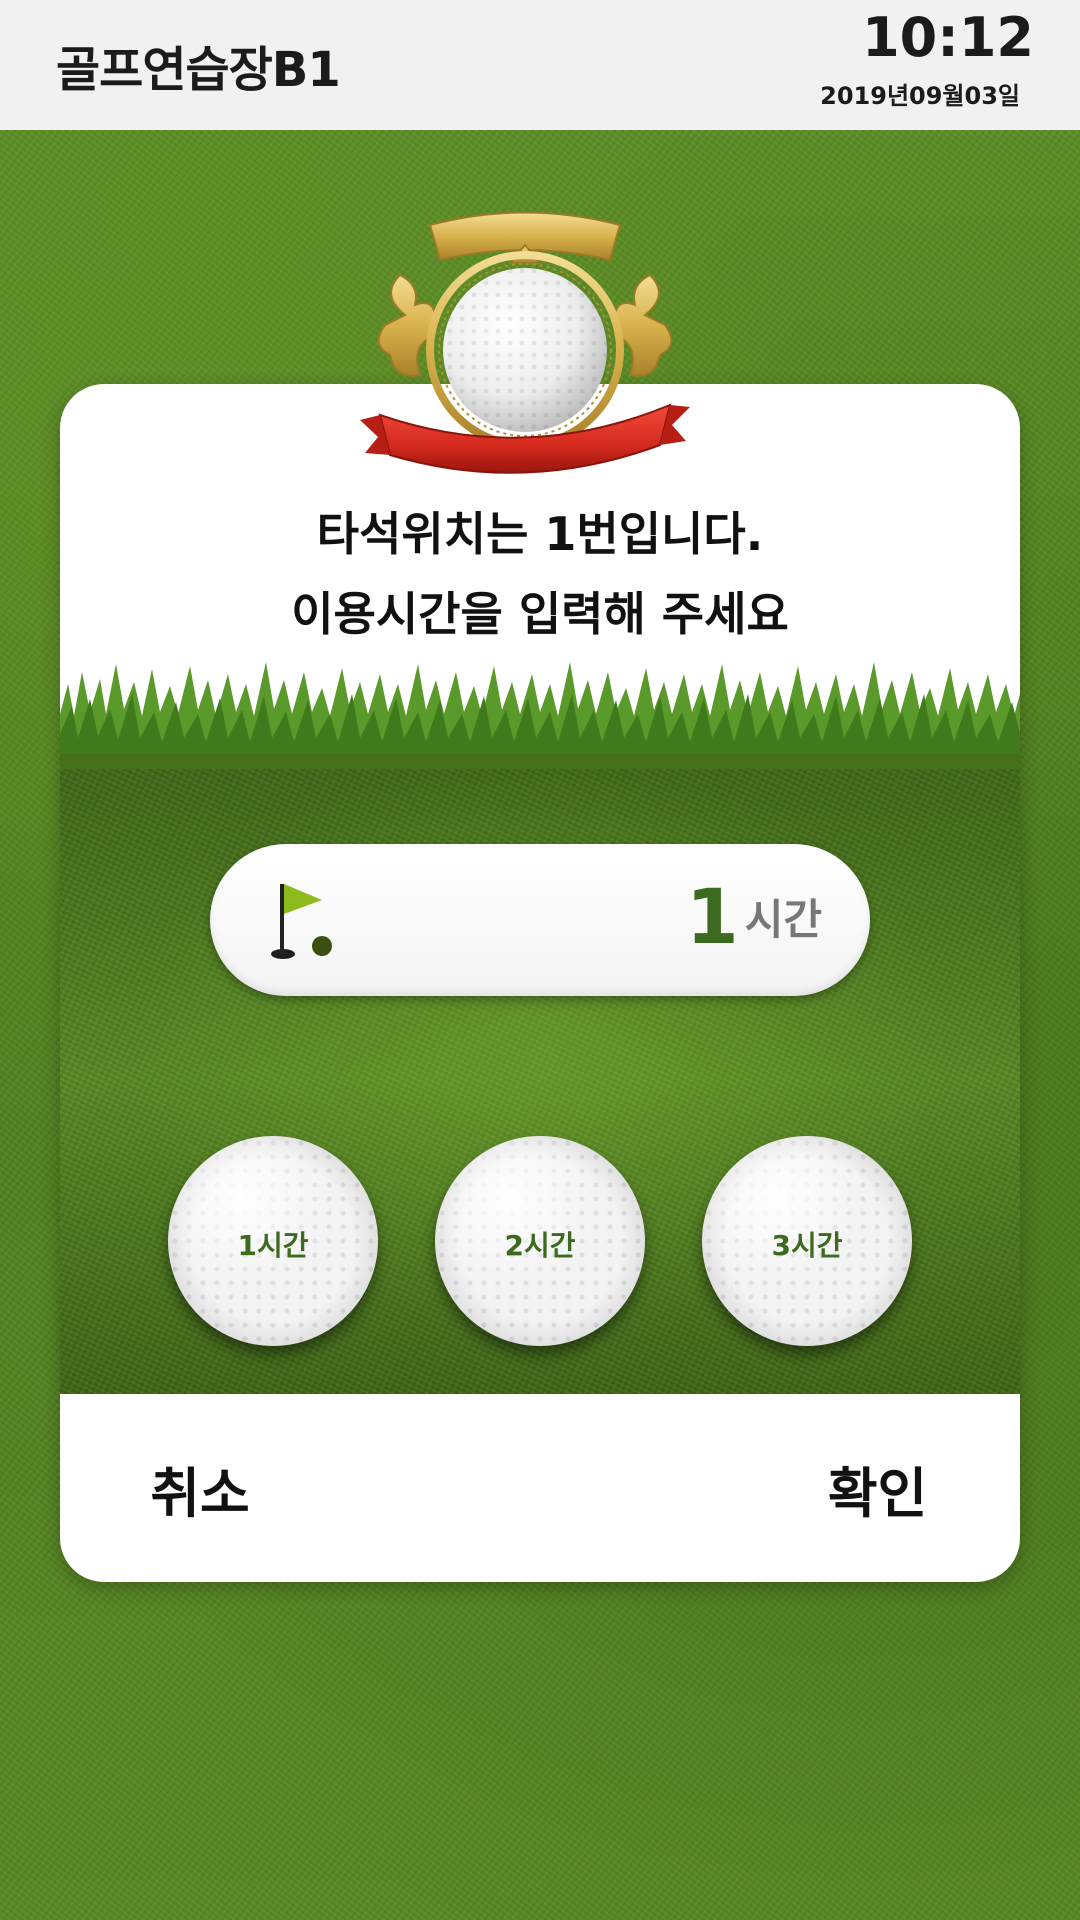  I want to click on option-2-hour-button: 2시간, so click(540, 1241).